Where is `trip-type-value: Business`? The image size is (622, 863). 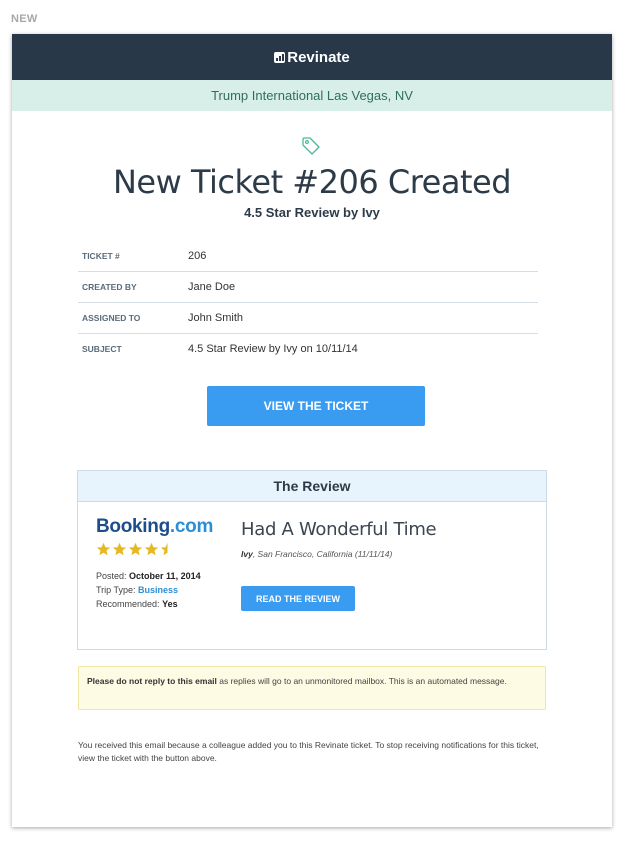
trip-type-value: Business is located at coordinates (158, 590).